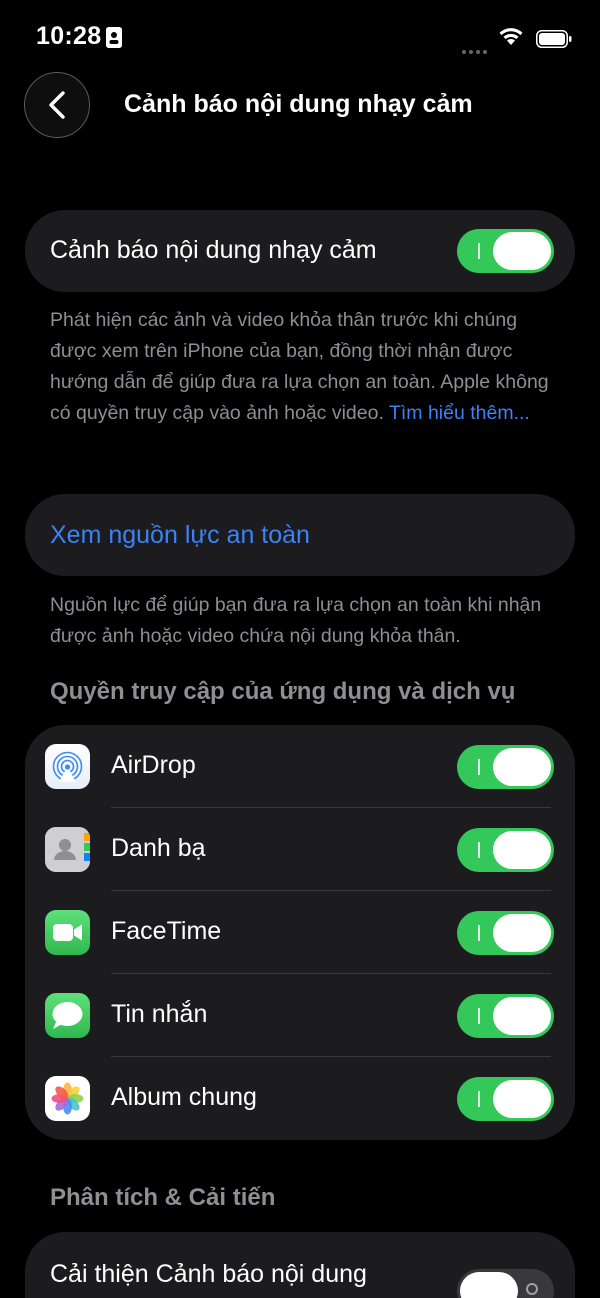  I want to click on airdrop-icon, so click(67, 766).